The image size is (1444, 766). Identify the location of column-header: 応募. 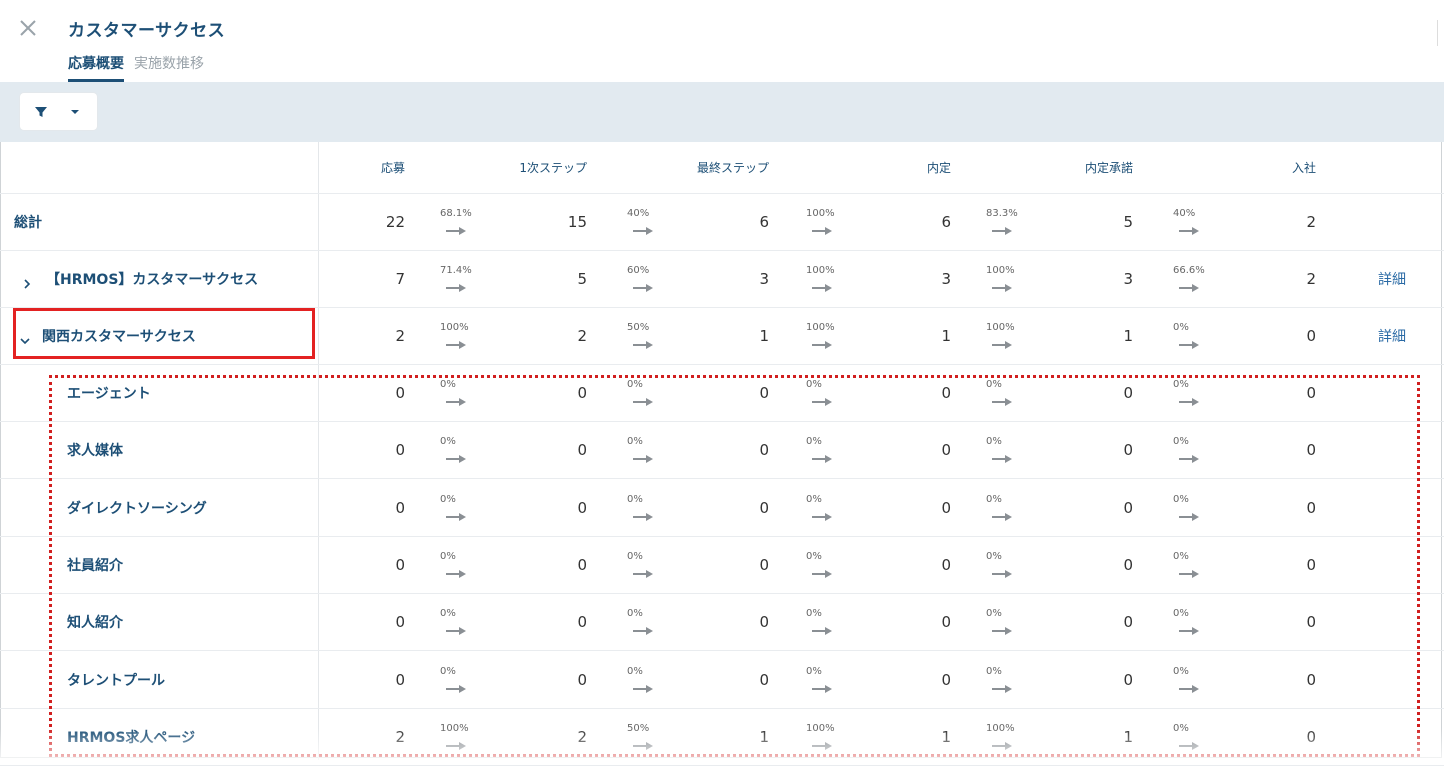
(392, 168).